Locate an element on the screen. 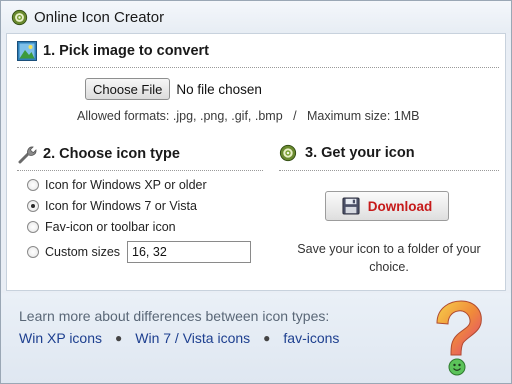  section-title: 1. Pick image to convert is located at coordinates (126, 51).